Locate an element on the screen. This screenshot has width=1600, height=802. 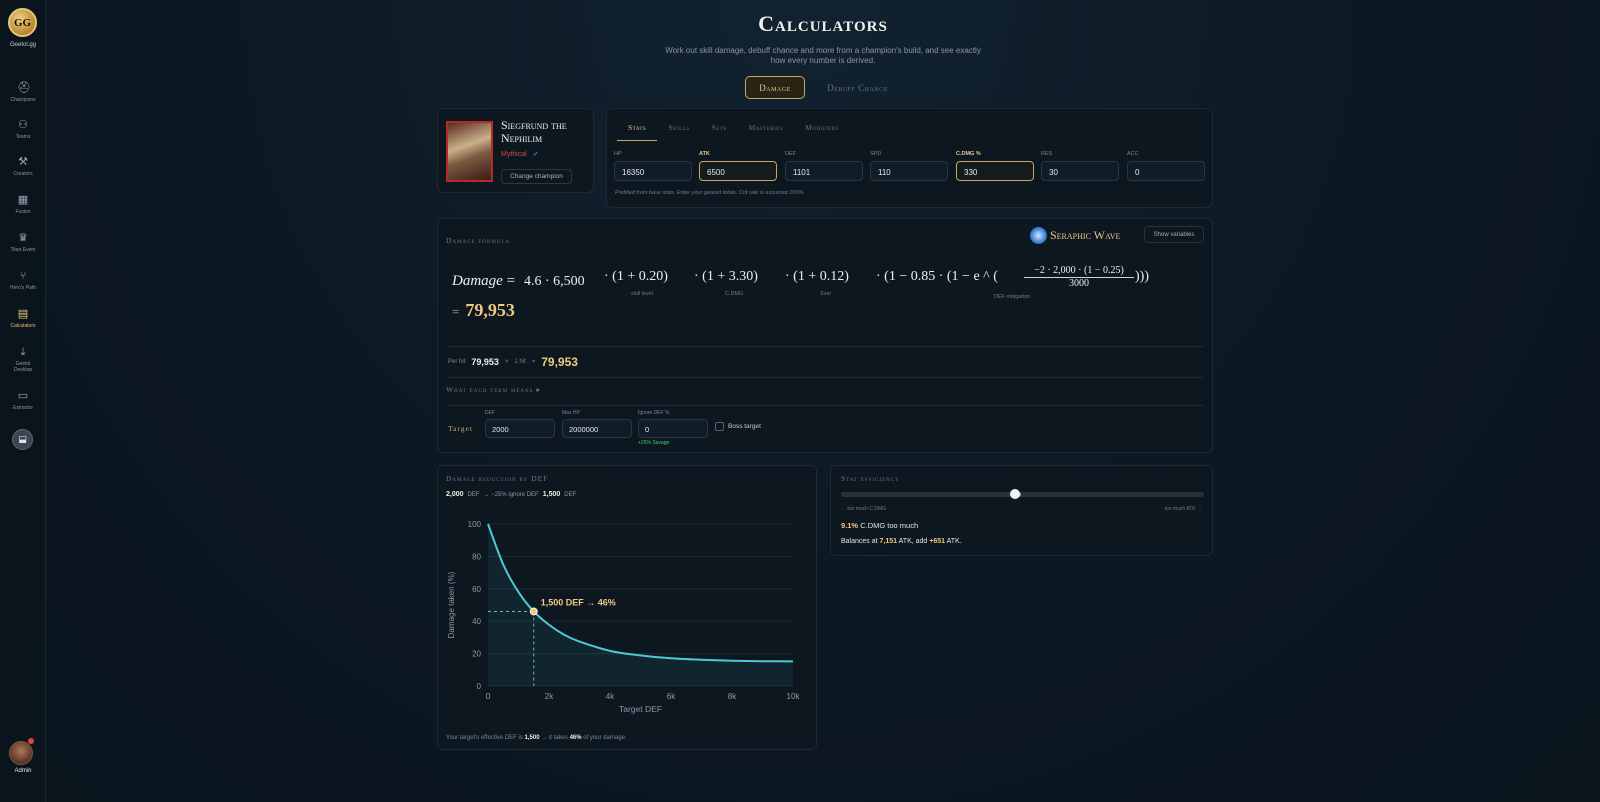
section-label: Stat efficiency is located at coordinates (870, 478).